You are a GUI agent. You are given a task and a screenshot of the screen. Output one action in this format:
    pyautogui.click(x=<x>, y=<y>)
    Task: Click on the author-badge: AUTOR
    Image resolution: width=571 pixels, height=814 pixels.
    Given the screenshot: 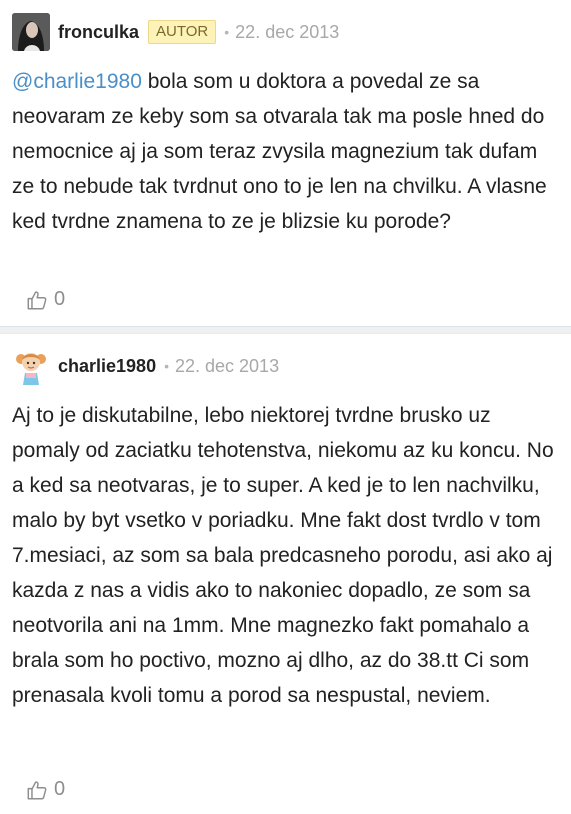 What is the action you would take?
    pyautogui.click(x=182, y=32)
    